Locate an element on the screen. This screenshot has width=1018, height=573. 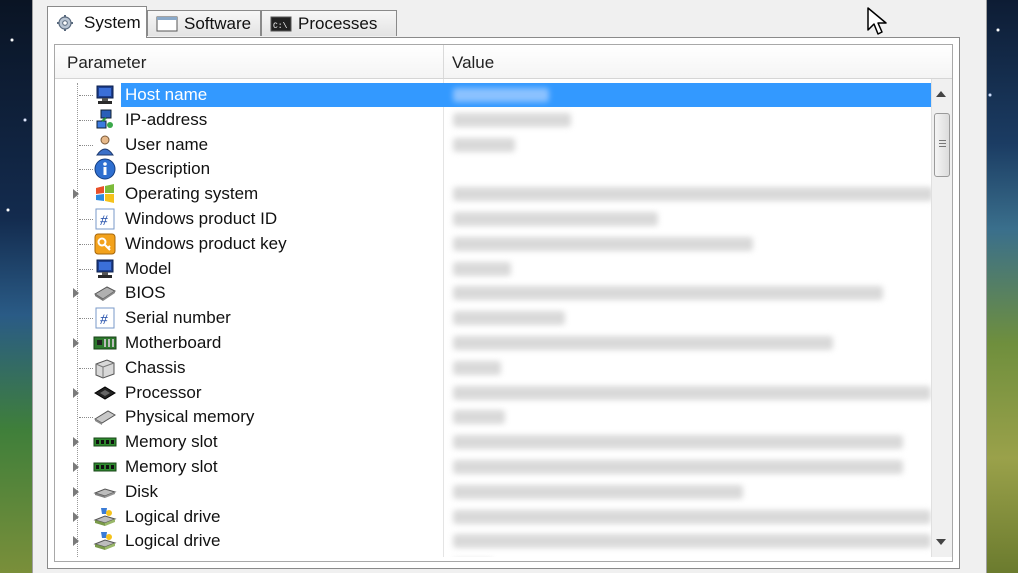
list-header: Parameter Value is located at coordinates (503, 62).